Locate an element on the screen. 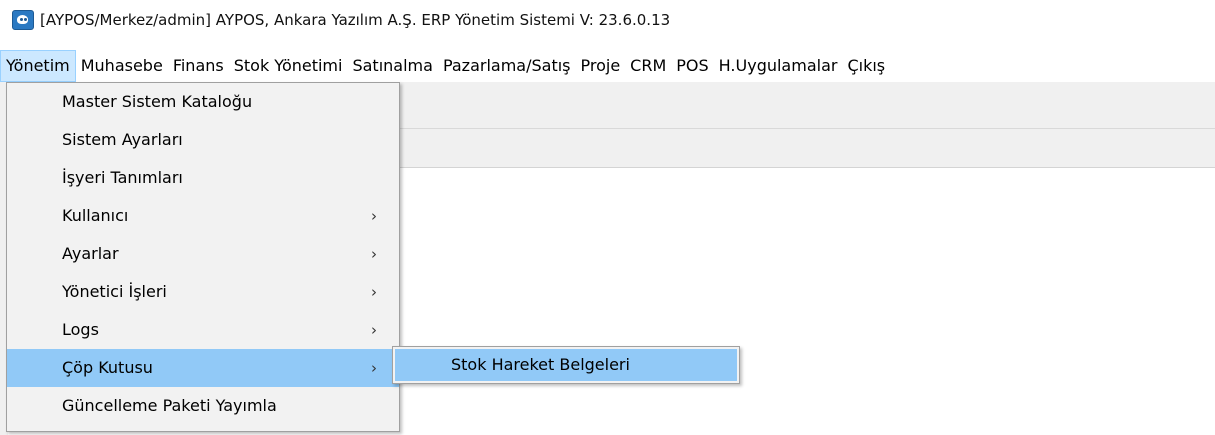 This screenshot has height=435, width=1215. menu-item-guncelleme-paketi-yayimla: Güncelleme Paketi Yayımla is located at coordinates (203, 406).